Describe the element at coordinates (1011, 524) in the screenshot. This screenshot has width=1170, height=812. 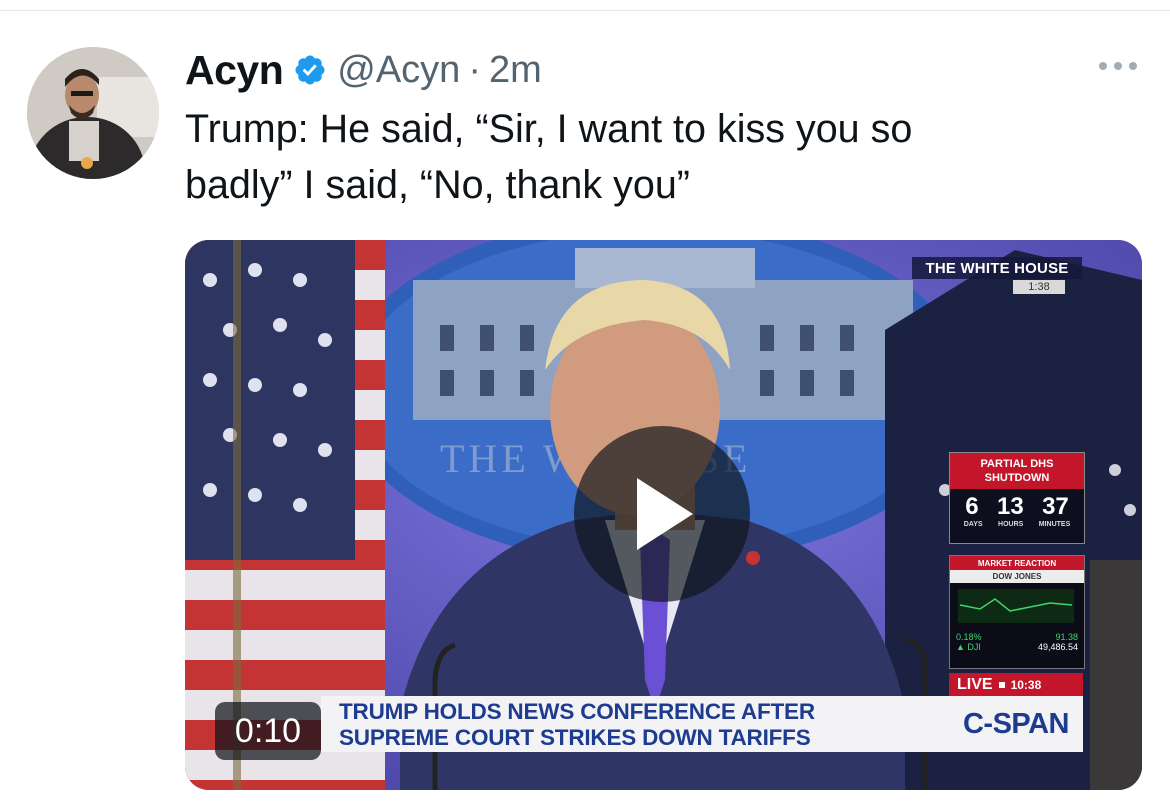
I see `countdown-hours-unit: HOURS` at that location.